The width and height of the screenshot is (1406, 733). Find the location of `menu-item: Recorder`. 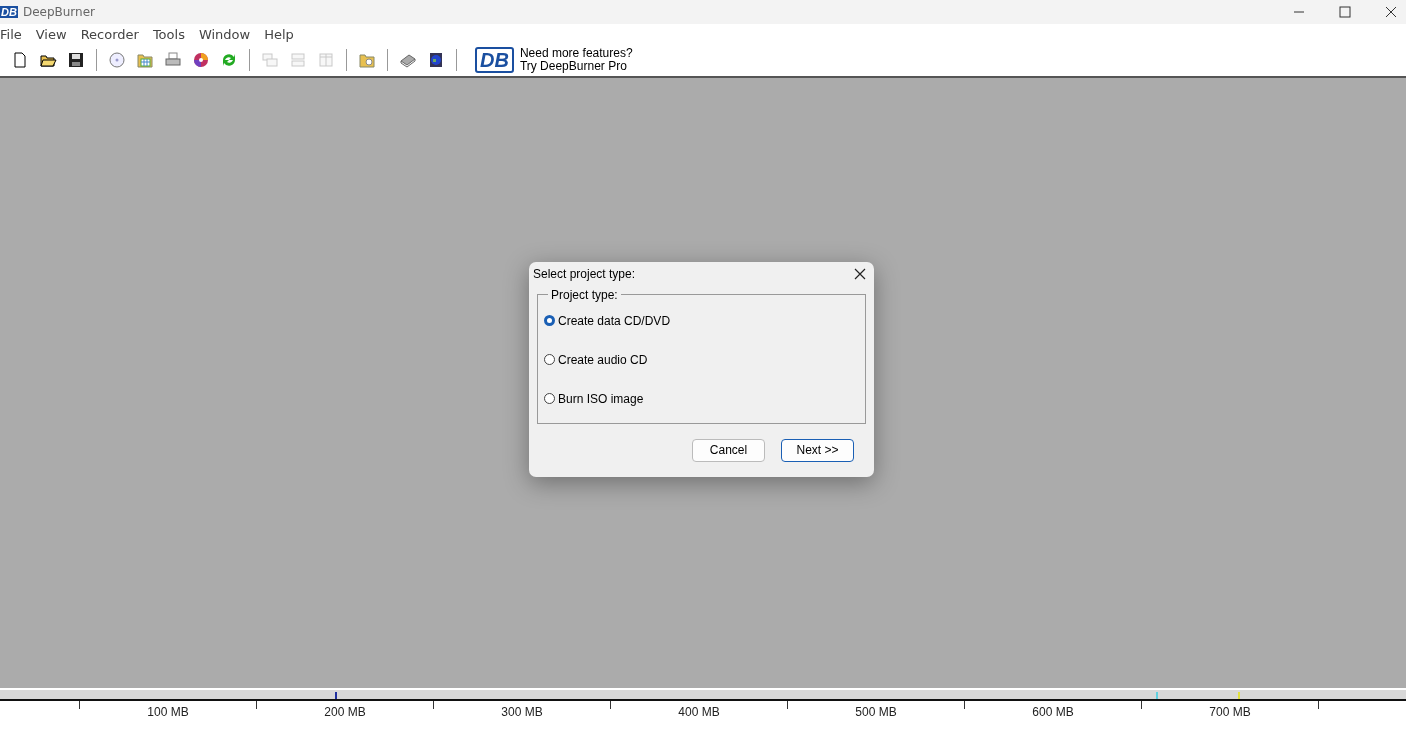

menu-item: Recorder is located at coordinates (109, 34).